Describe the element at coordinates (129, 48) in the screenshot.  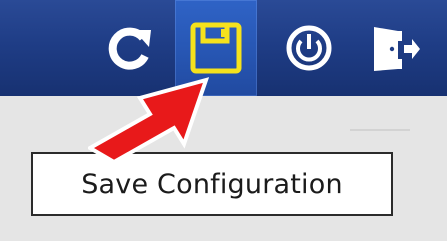
I see `refresh-icon` at that location.